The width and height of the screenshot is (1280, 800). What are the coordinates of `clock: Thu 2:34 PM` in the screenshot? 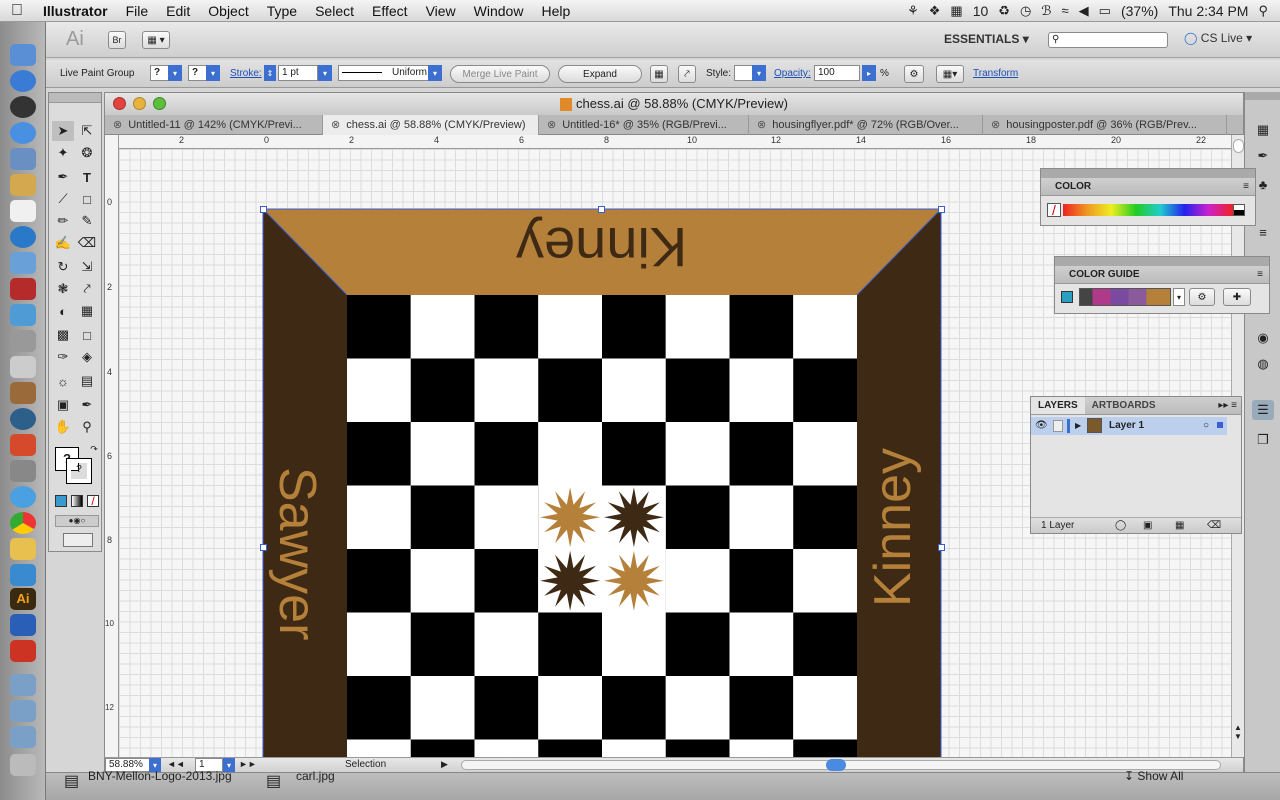 It's located at (1208, 11).